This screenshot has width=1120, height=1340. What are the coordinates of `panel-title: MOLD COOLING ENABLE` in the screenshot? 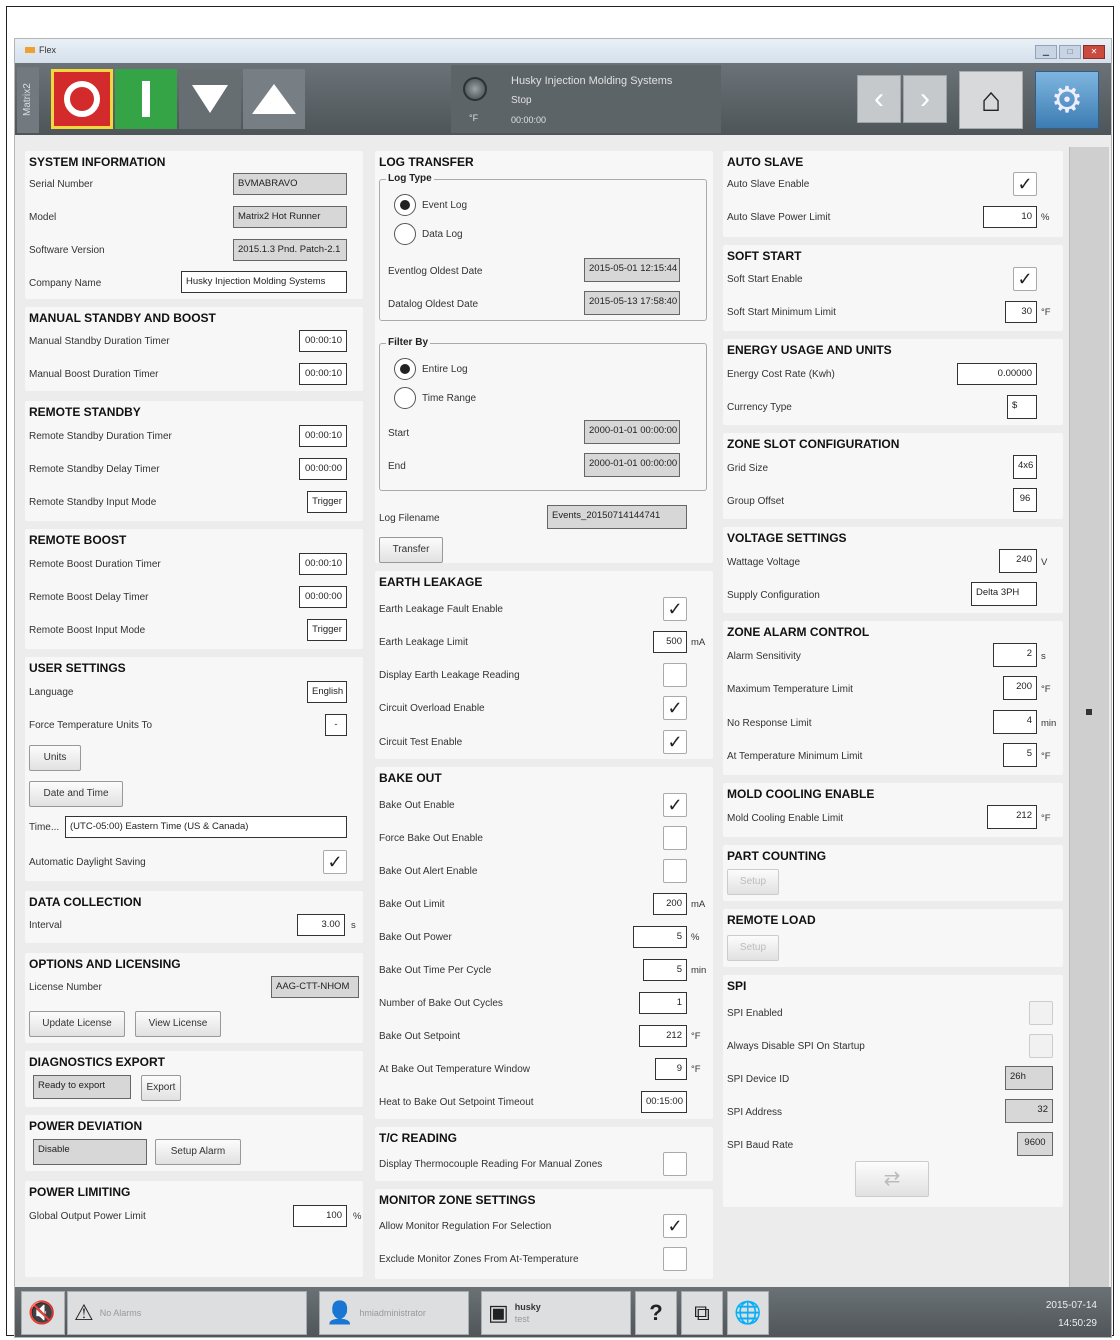 It's located at (801, 794).